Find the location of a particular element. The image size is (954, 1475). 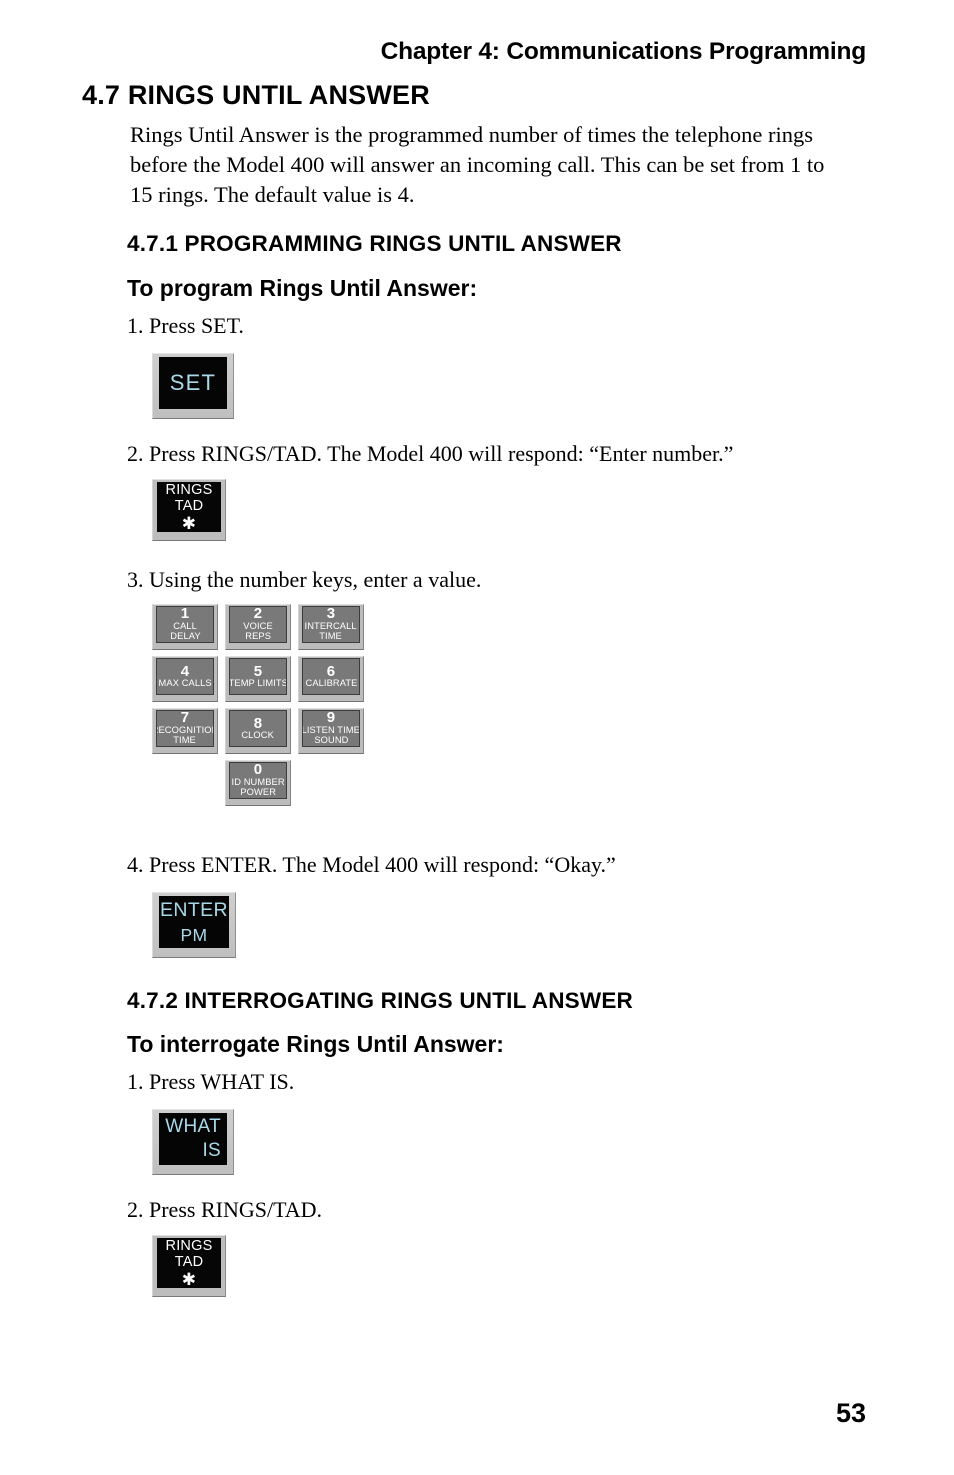

key-rings-tad-face: RINGS TAD ✱ is located at coordinates (189, 507).